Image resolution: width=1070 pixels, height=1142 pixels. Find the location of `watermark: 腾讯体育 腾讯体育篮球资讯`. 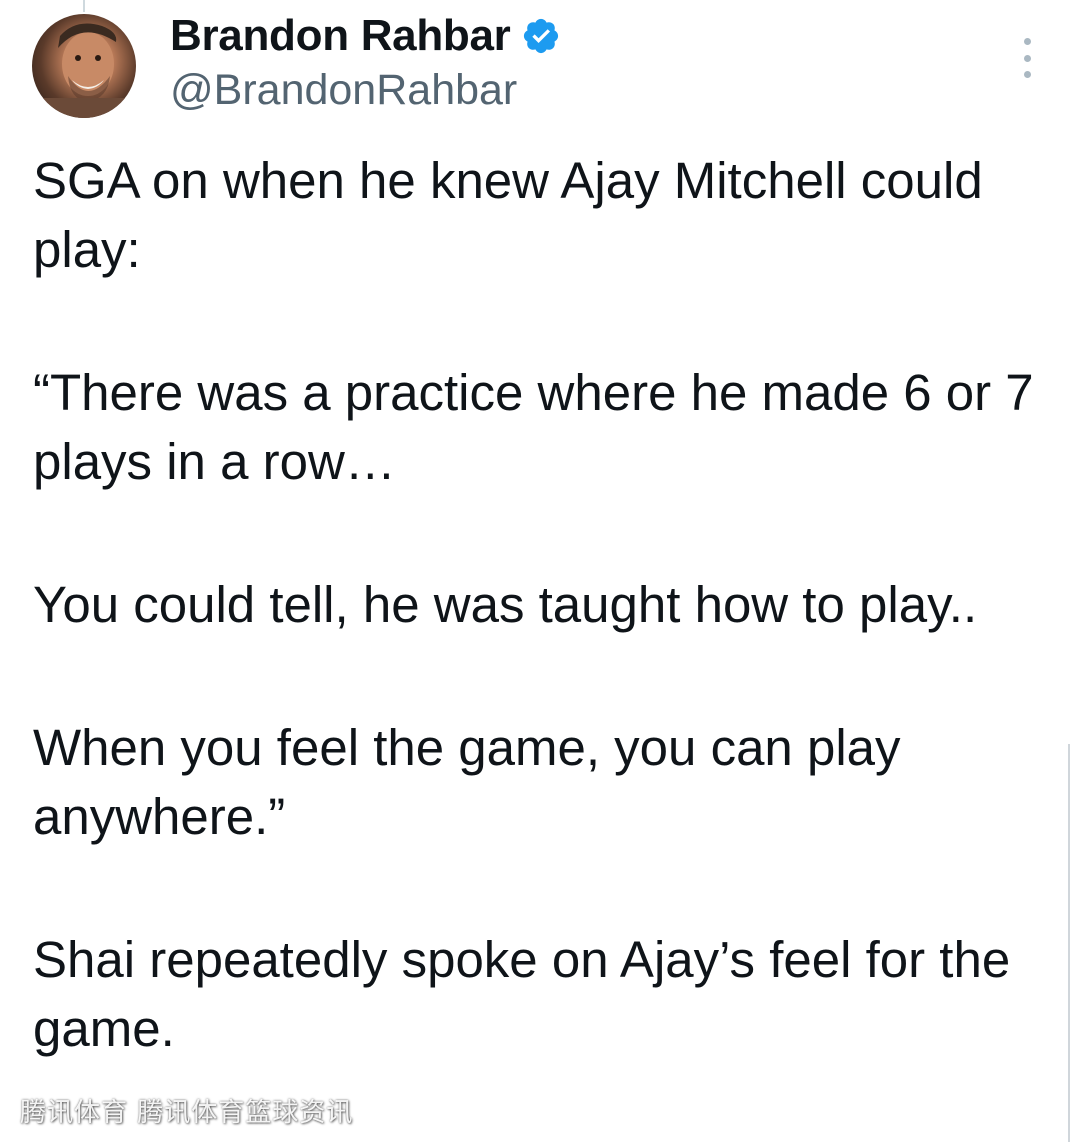

watermark: 腾讯体育 腾讯体育篮球资讯 is located at coordinates (187, 1113).